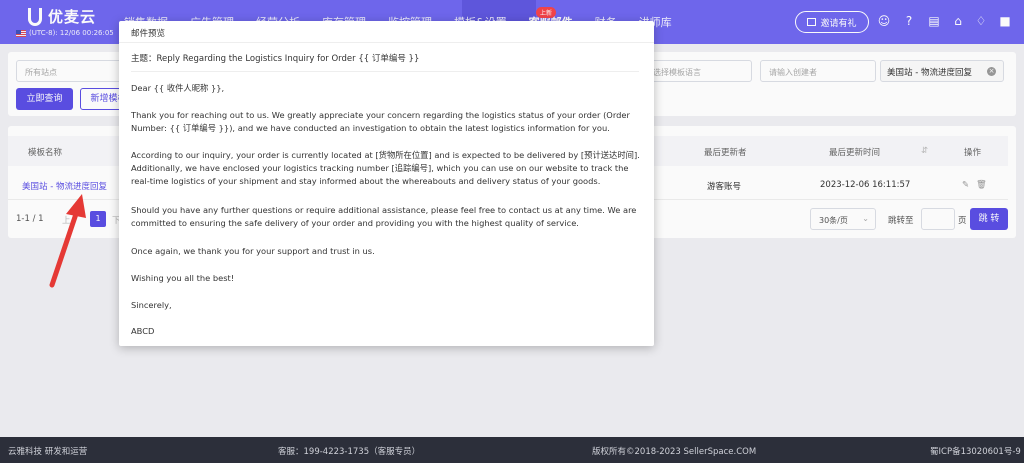 This screenshot has height=463, width=1024. I want to click on modal-title: 邮件预览, so click(148, 34).